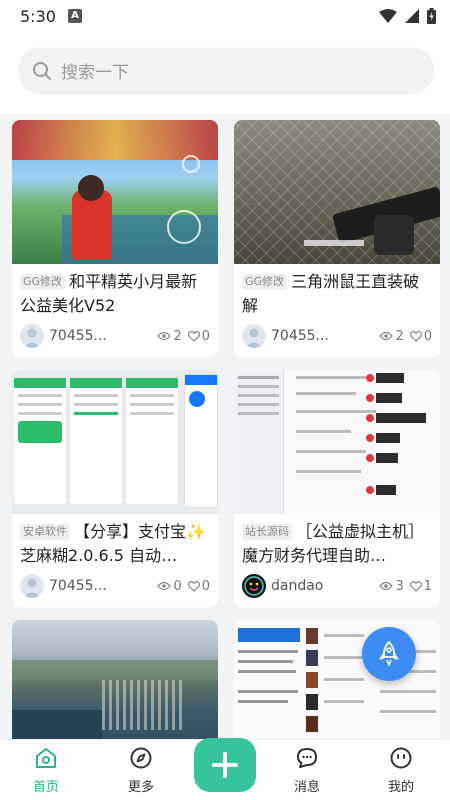 The height and width of the screenshot is (800, 450). Describe the element at coordinates (431, 16) in the screenshot. I see `battery-icon` at that location.